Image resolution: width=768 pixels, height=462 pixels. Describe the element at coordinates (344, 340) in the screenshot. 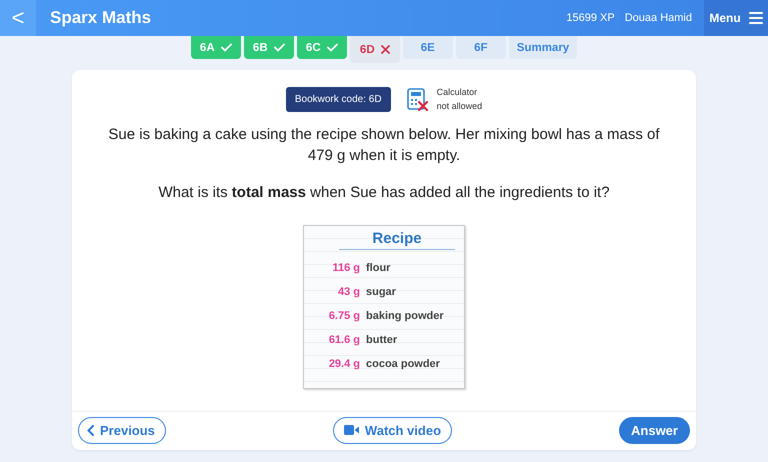

I see `ingredient-amount: 61.6 g` at that location.